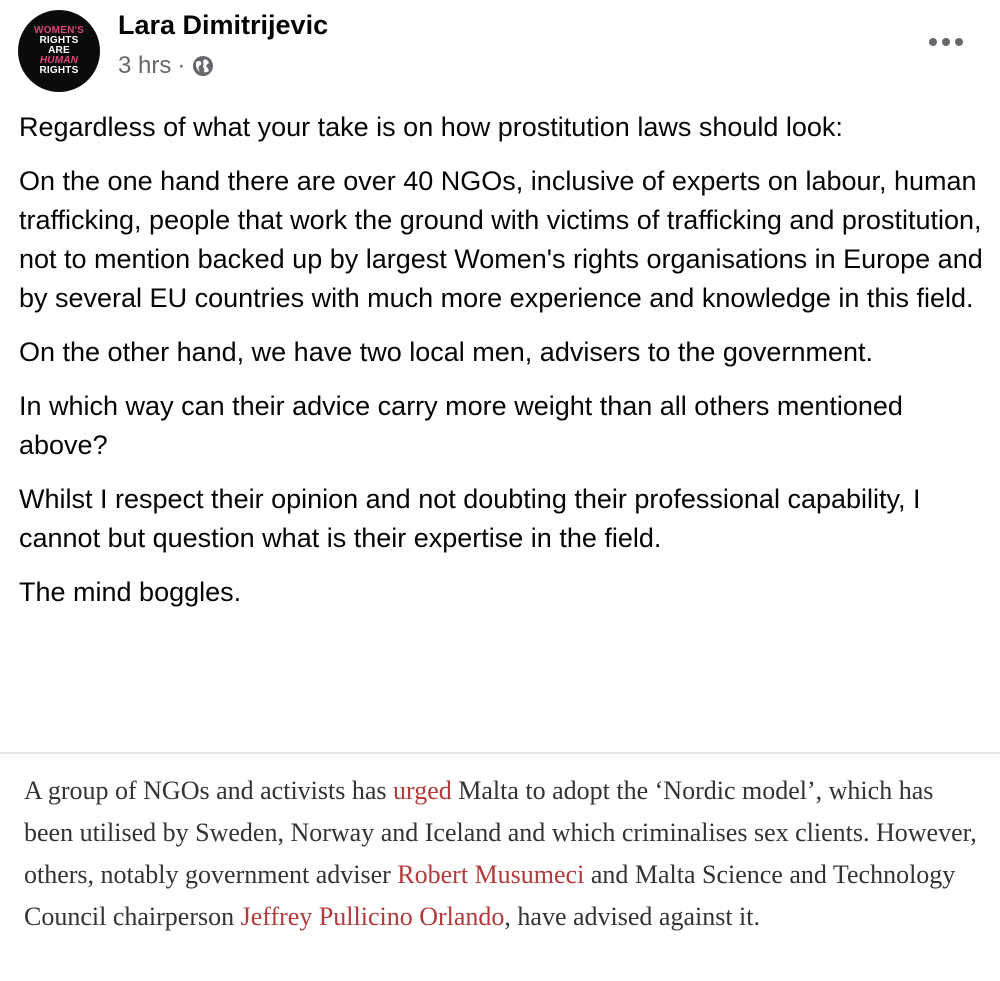 This screenshot has height=981, width=1000. What do you see at coordinates (500, 753) in the screenshot?
I see `divider` at bounding box center [500, 753].